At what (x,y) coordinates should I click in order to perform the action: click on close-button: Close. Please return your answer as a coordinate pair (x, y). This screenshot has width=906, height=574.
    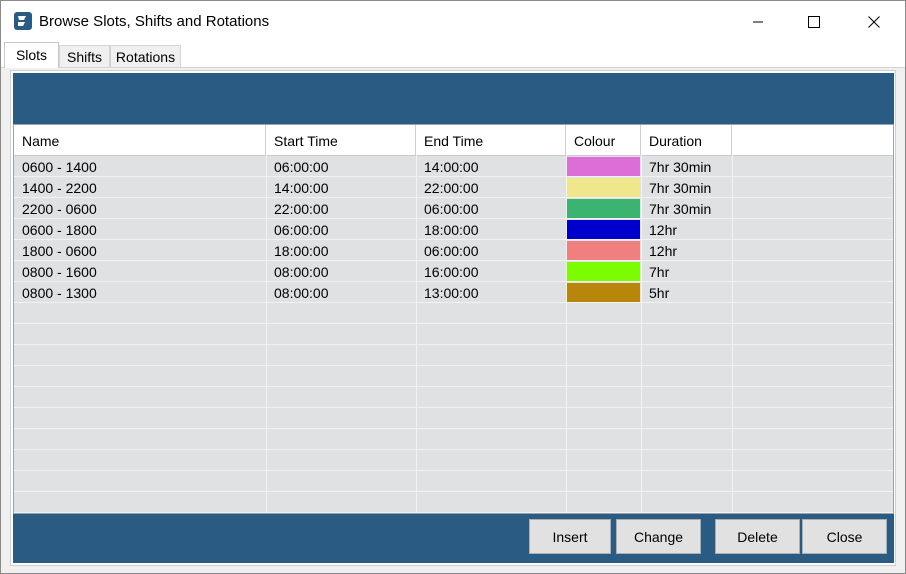
    Looking at the image, I should click on (844, 536).